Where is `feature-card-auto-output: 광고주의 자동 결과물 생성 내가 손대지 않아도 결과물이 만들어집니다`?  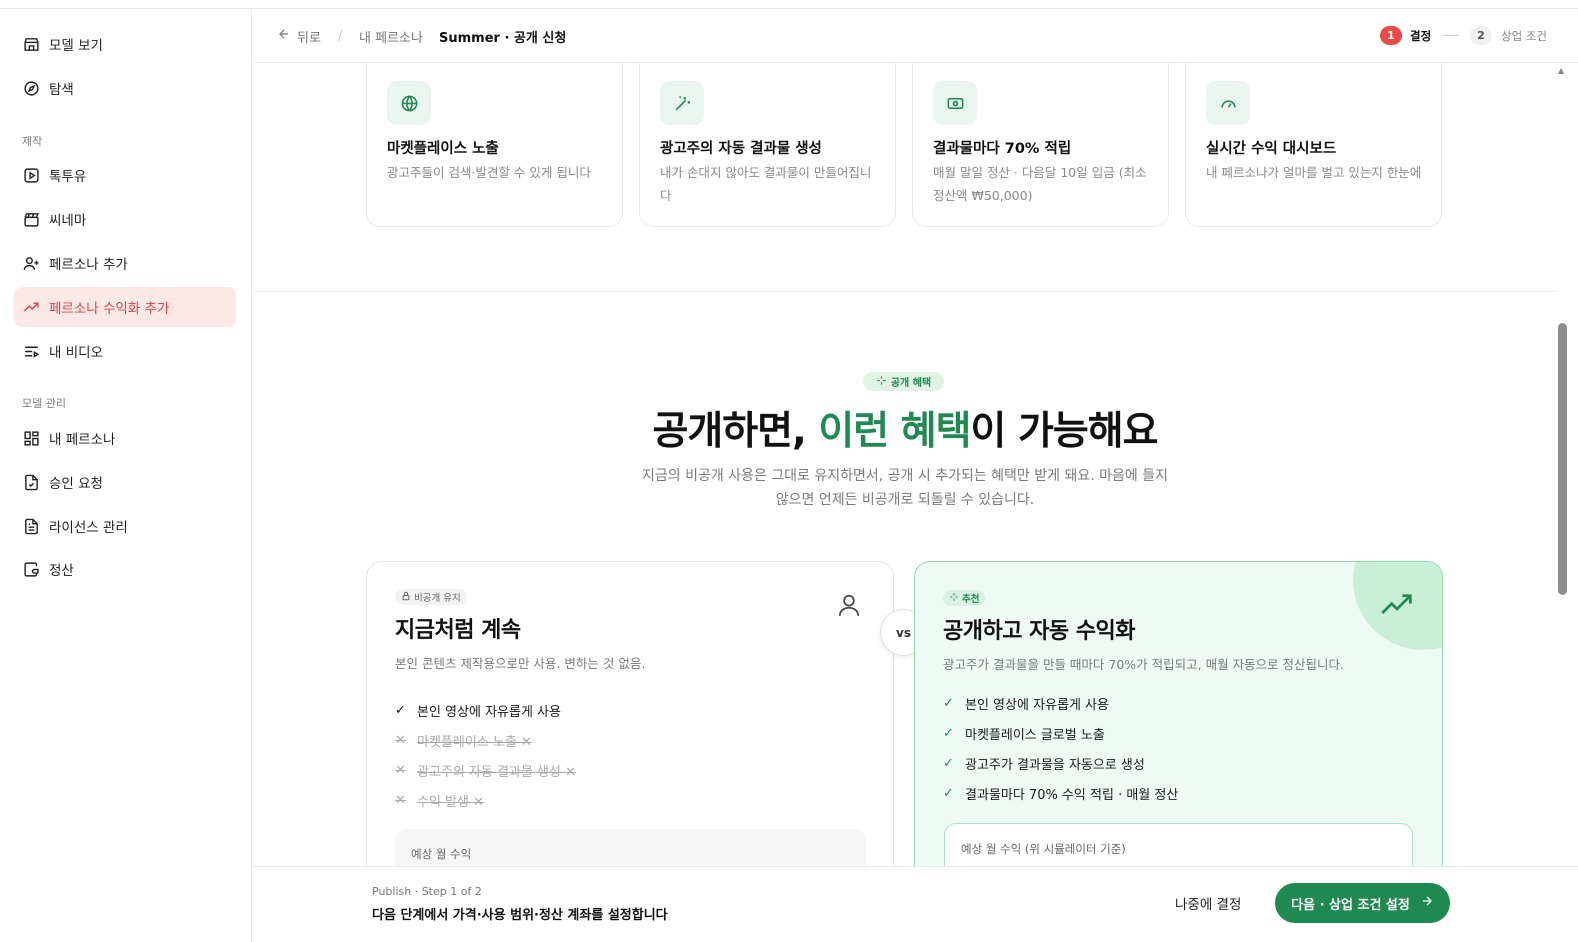
feature-card-auto-output: 광고주의 자동 결과물 생성 내가 손대지 않아도 결과물이 만들어집니다 is located at coordinates (767, 145).